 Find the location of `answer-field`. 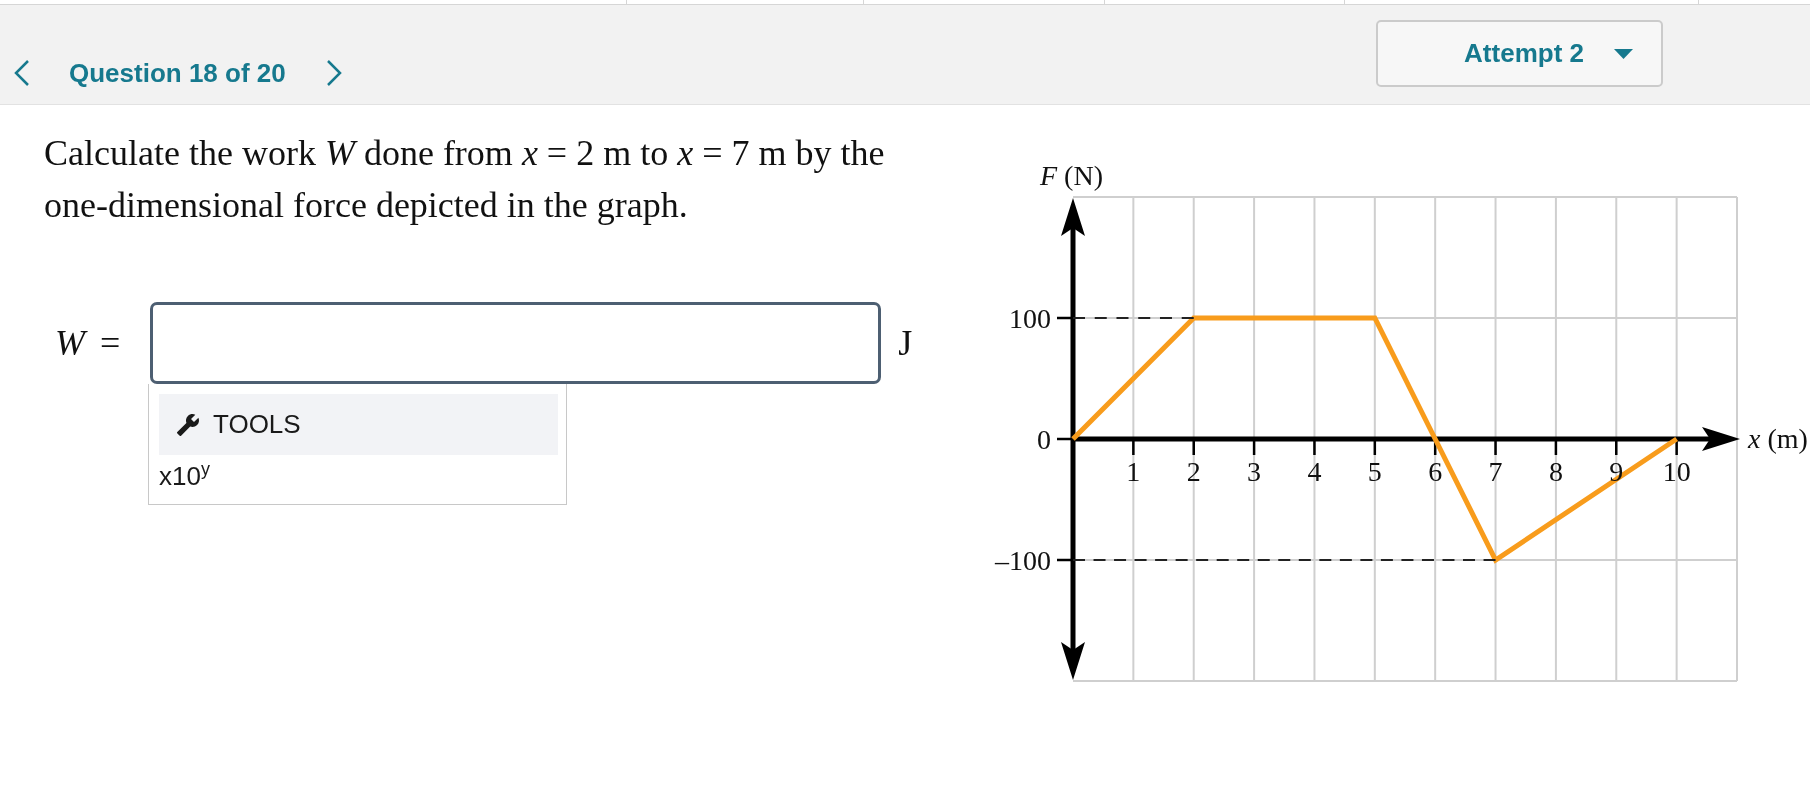

answer-field is located at coordinates (516, 343).